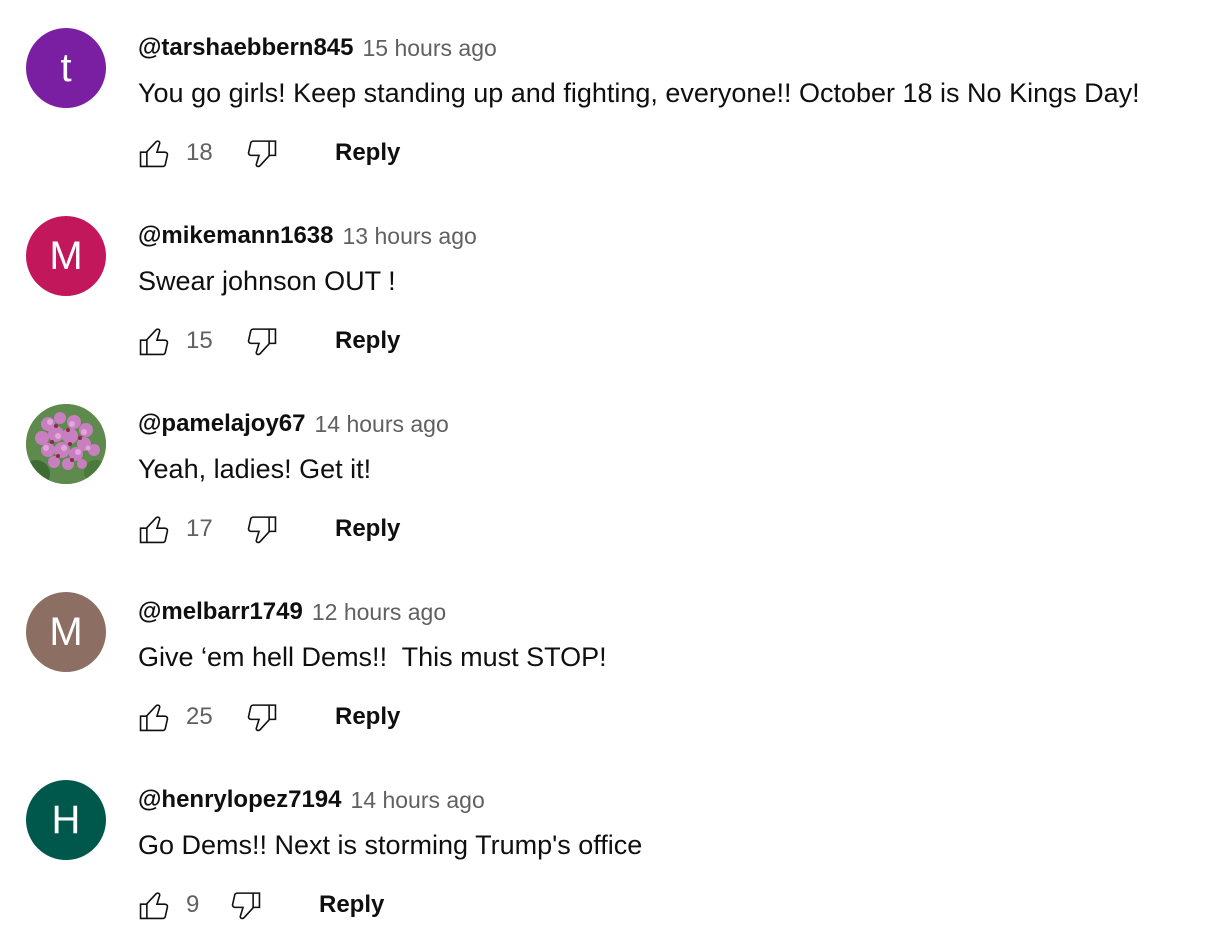  I want to click on avatar, so click(66, 444).